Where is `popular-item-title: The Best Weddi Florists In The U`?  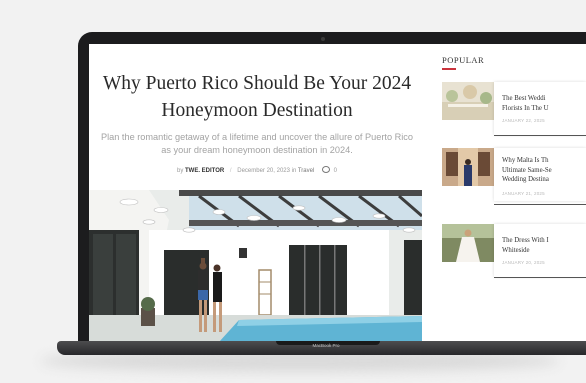
popular-item-title: The Best Weddi Florists In The U is located at coordinates (544, 103).